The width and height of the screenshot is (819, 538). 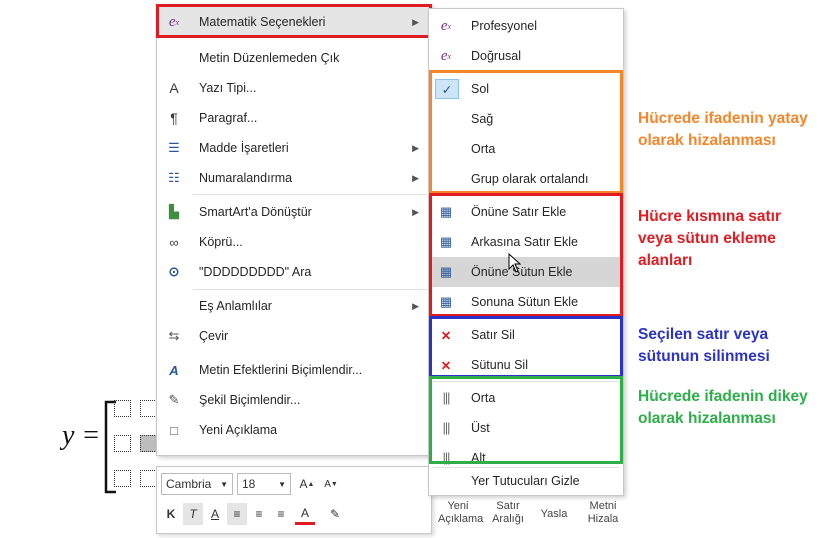 I want to click on toolbar-button-label: Yasla, so click(x=554, y=514).